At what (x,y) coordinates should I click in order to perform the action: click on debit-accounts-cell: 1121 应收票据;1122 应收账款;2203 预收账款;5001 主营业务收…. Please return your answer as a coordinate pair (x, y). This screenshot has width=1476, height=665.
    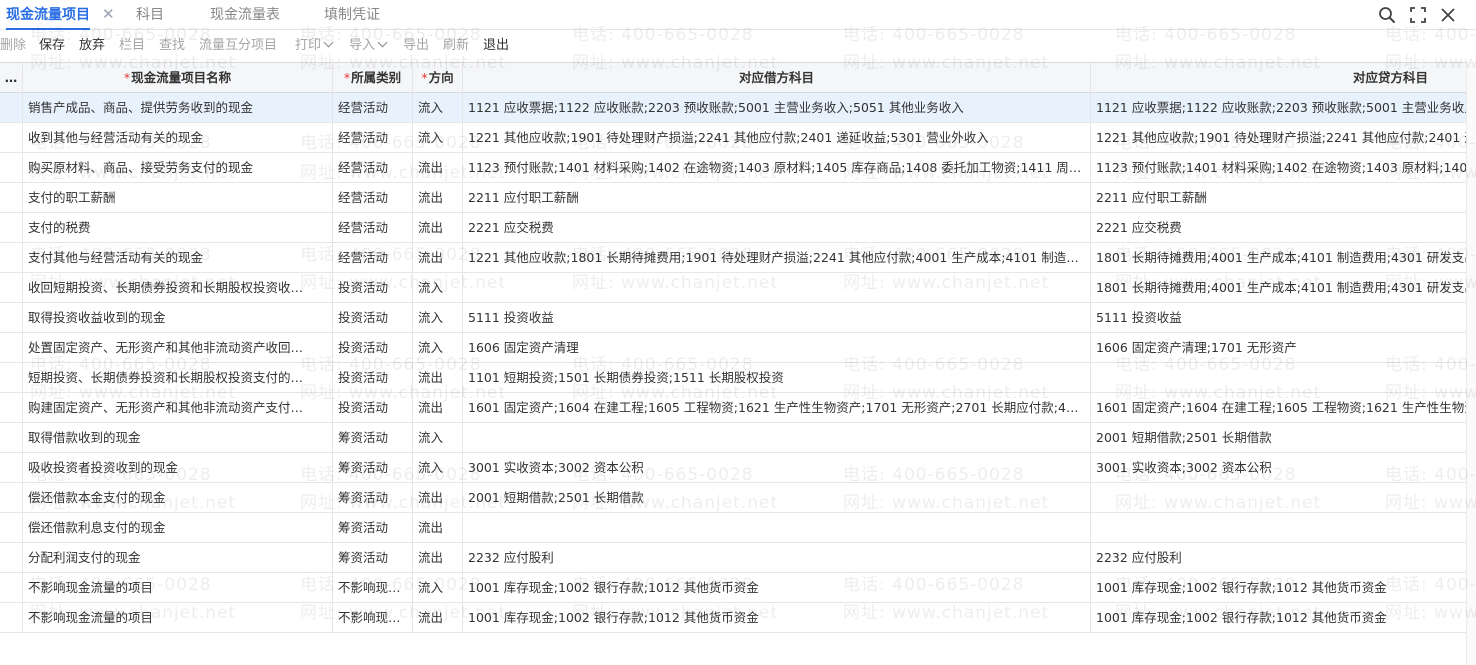
    Looking at the image, I should click on (777, 108).